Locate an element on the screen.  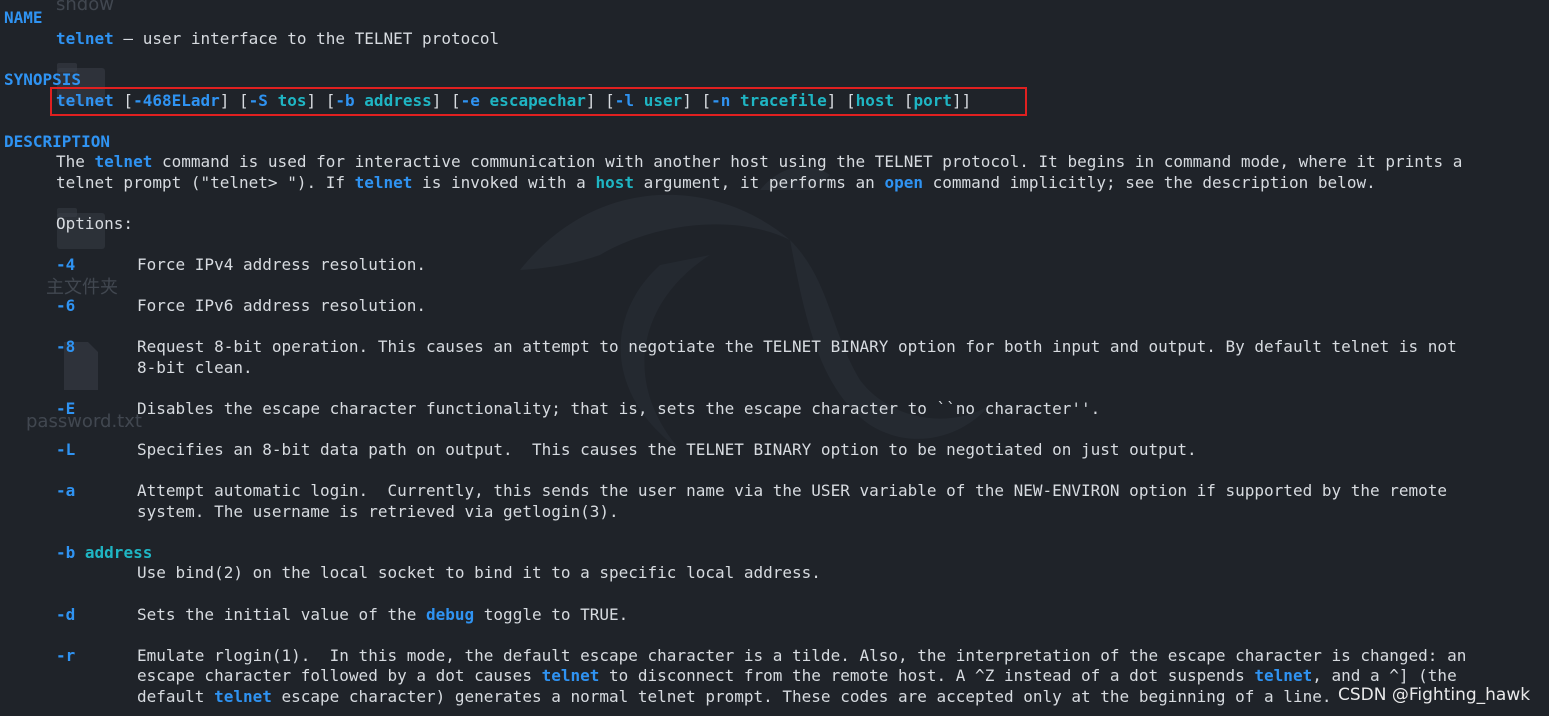
desc-keyword: open is located at coordinates (903, 182).